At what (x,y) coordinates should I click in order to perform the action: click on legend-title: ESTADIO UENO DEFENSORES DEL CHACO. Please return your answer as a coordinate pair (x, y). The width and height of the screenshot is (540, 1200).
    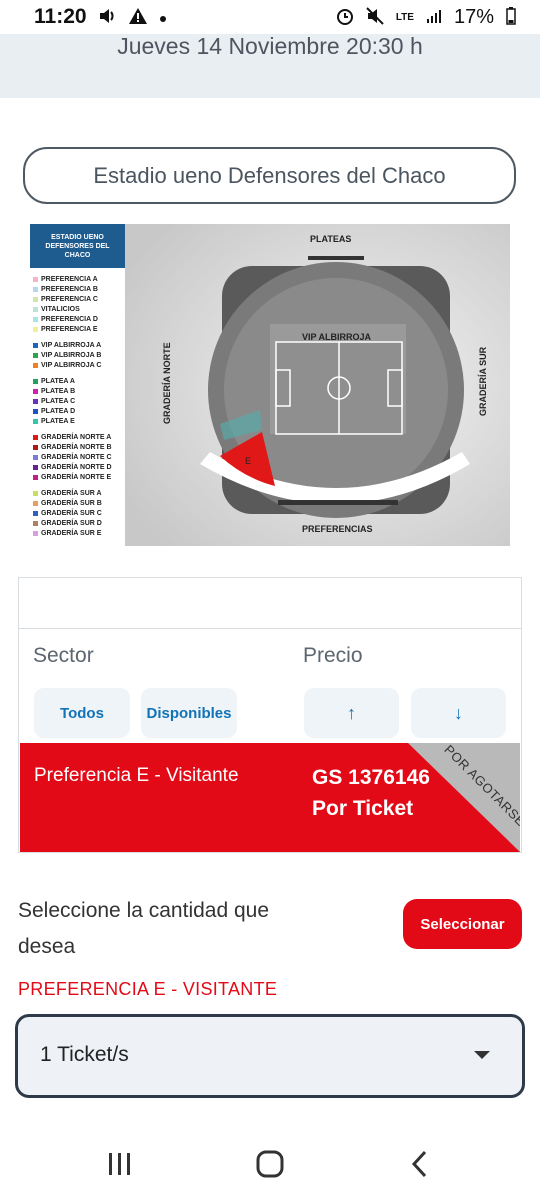
    Looking at the image, I should click on (77, 246).